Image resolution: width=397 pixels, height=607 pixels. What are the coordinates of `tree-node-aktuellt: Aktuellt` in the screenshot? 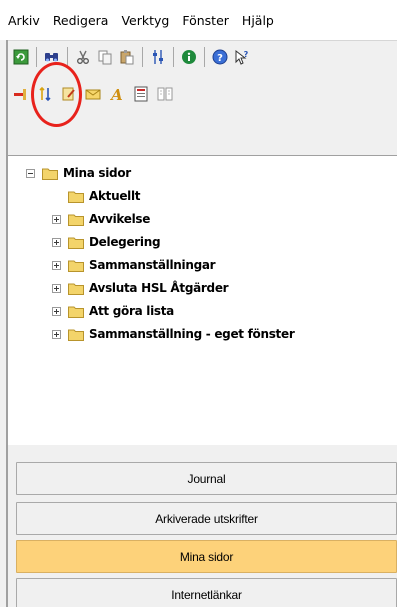 It's located at (104, 196).